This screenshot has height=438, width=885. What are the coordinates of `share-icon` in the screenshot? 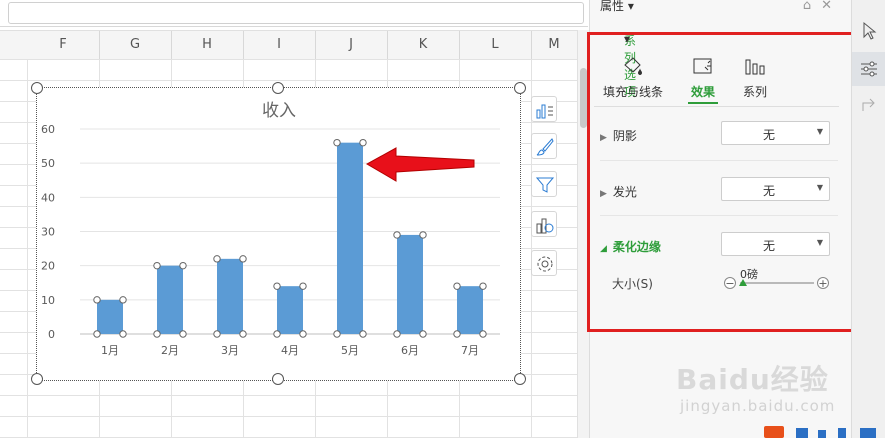 It's located at (869, 105).